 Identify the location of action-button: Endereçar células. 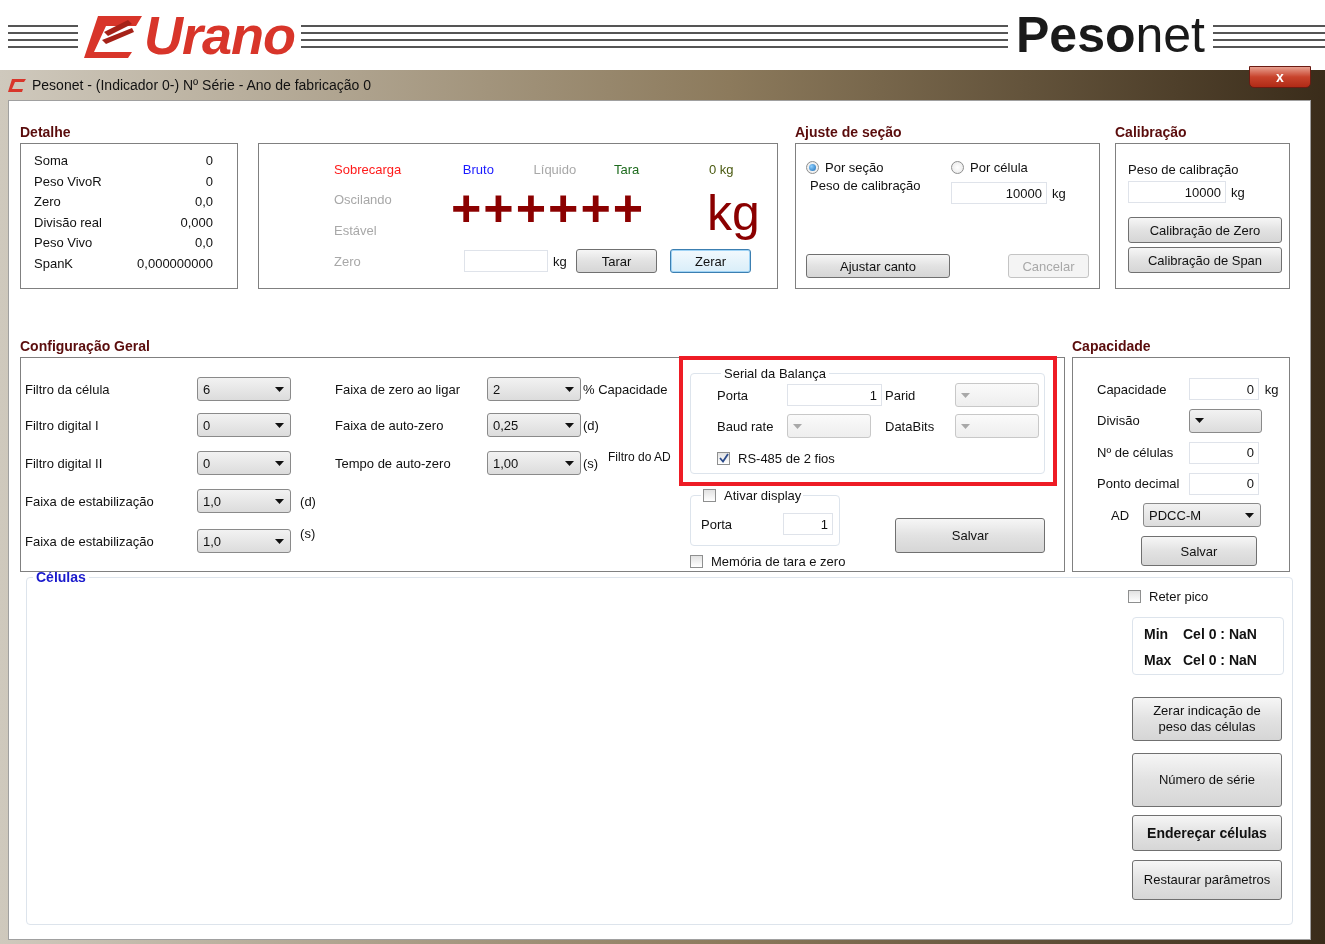
(1207, 833).